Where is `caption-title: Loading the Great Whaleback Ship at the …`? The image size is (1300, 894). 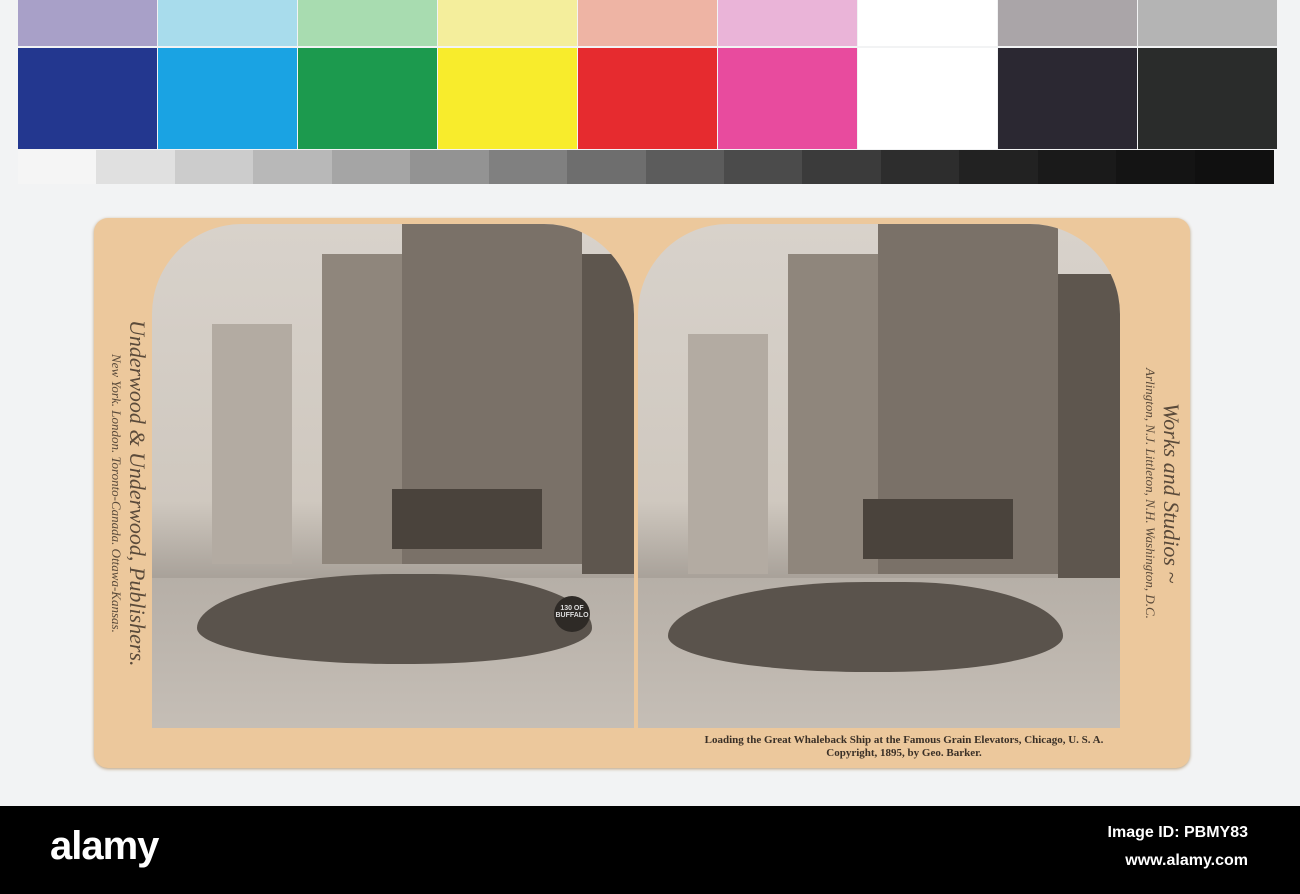
caption-title: Loading the Great Whaleback Ship at the … is located at coordinates (904, 740).